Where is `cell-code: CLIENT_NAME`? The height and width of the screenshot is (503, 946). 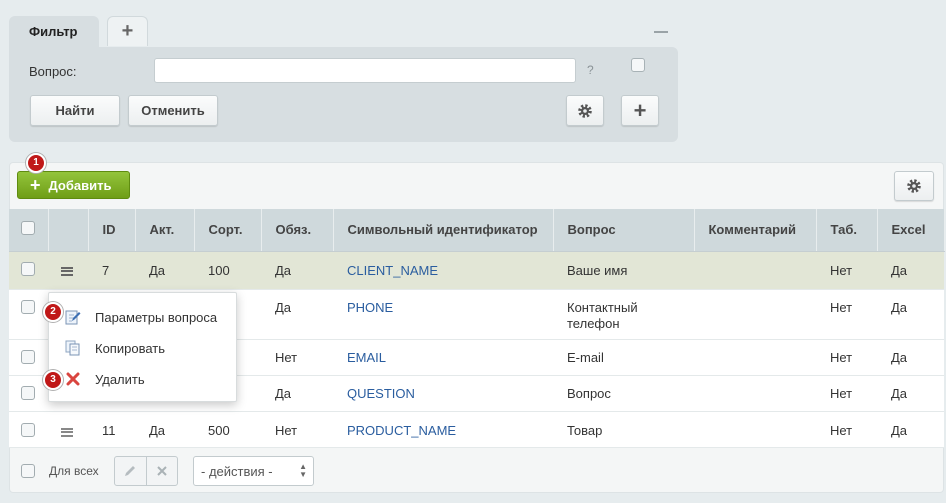 cell-code: CLIENT_NAME is located at coordinates (443, 270).